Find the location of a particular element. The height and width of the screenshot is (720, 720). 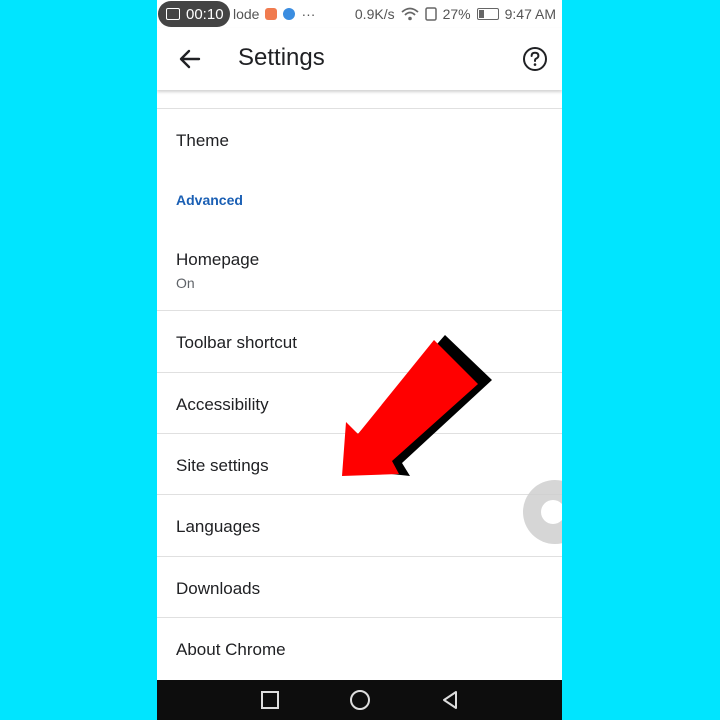

status-bar: 00:10 lode ··· 0.9K/s 27% 9:47 AM is located at coordinates (359, 14).